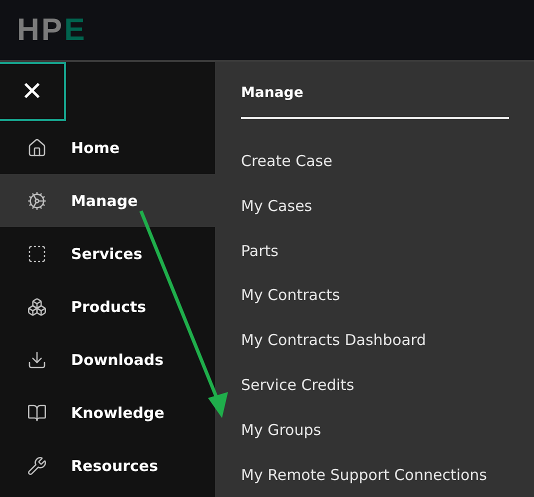 The height and width of the screenshot is (497, 534). I want to click on nav-item: Products, so click(107, 306).